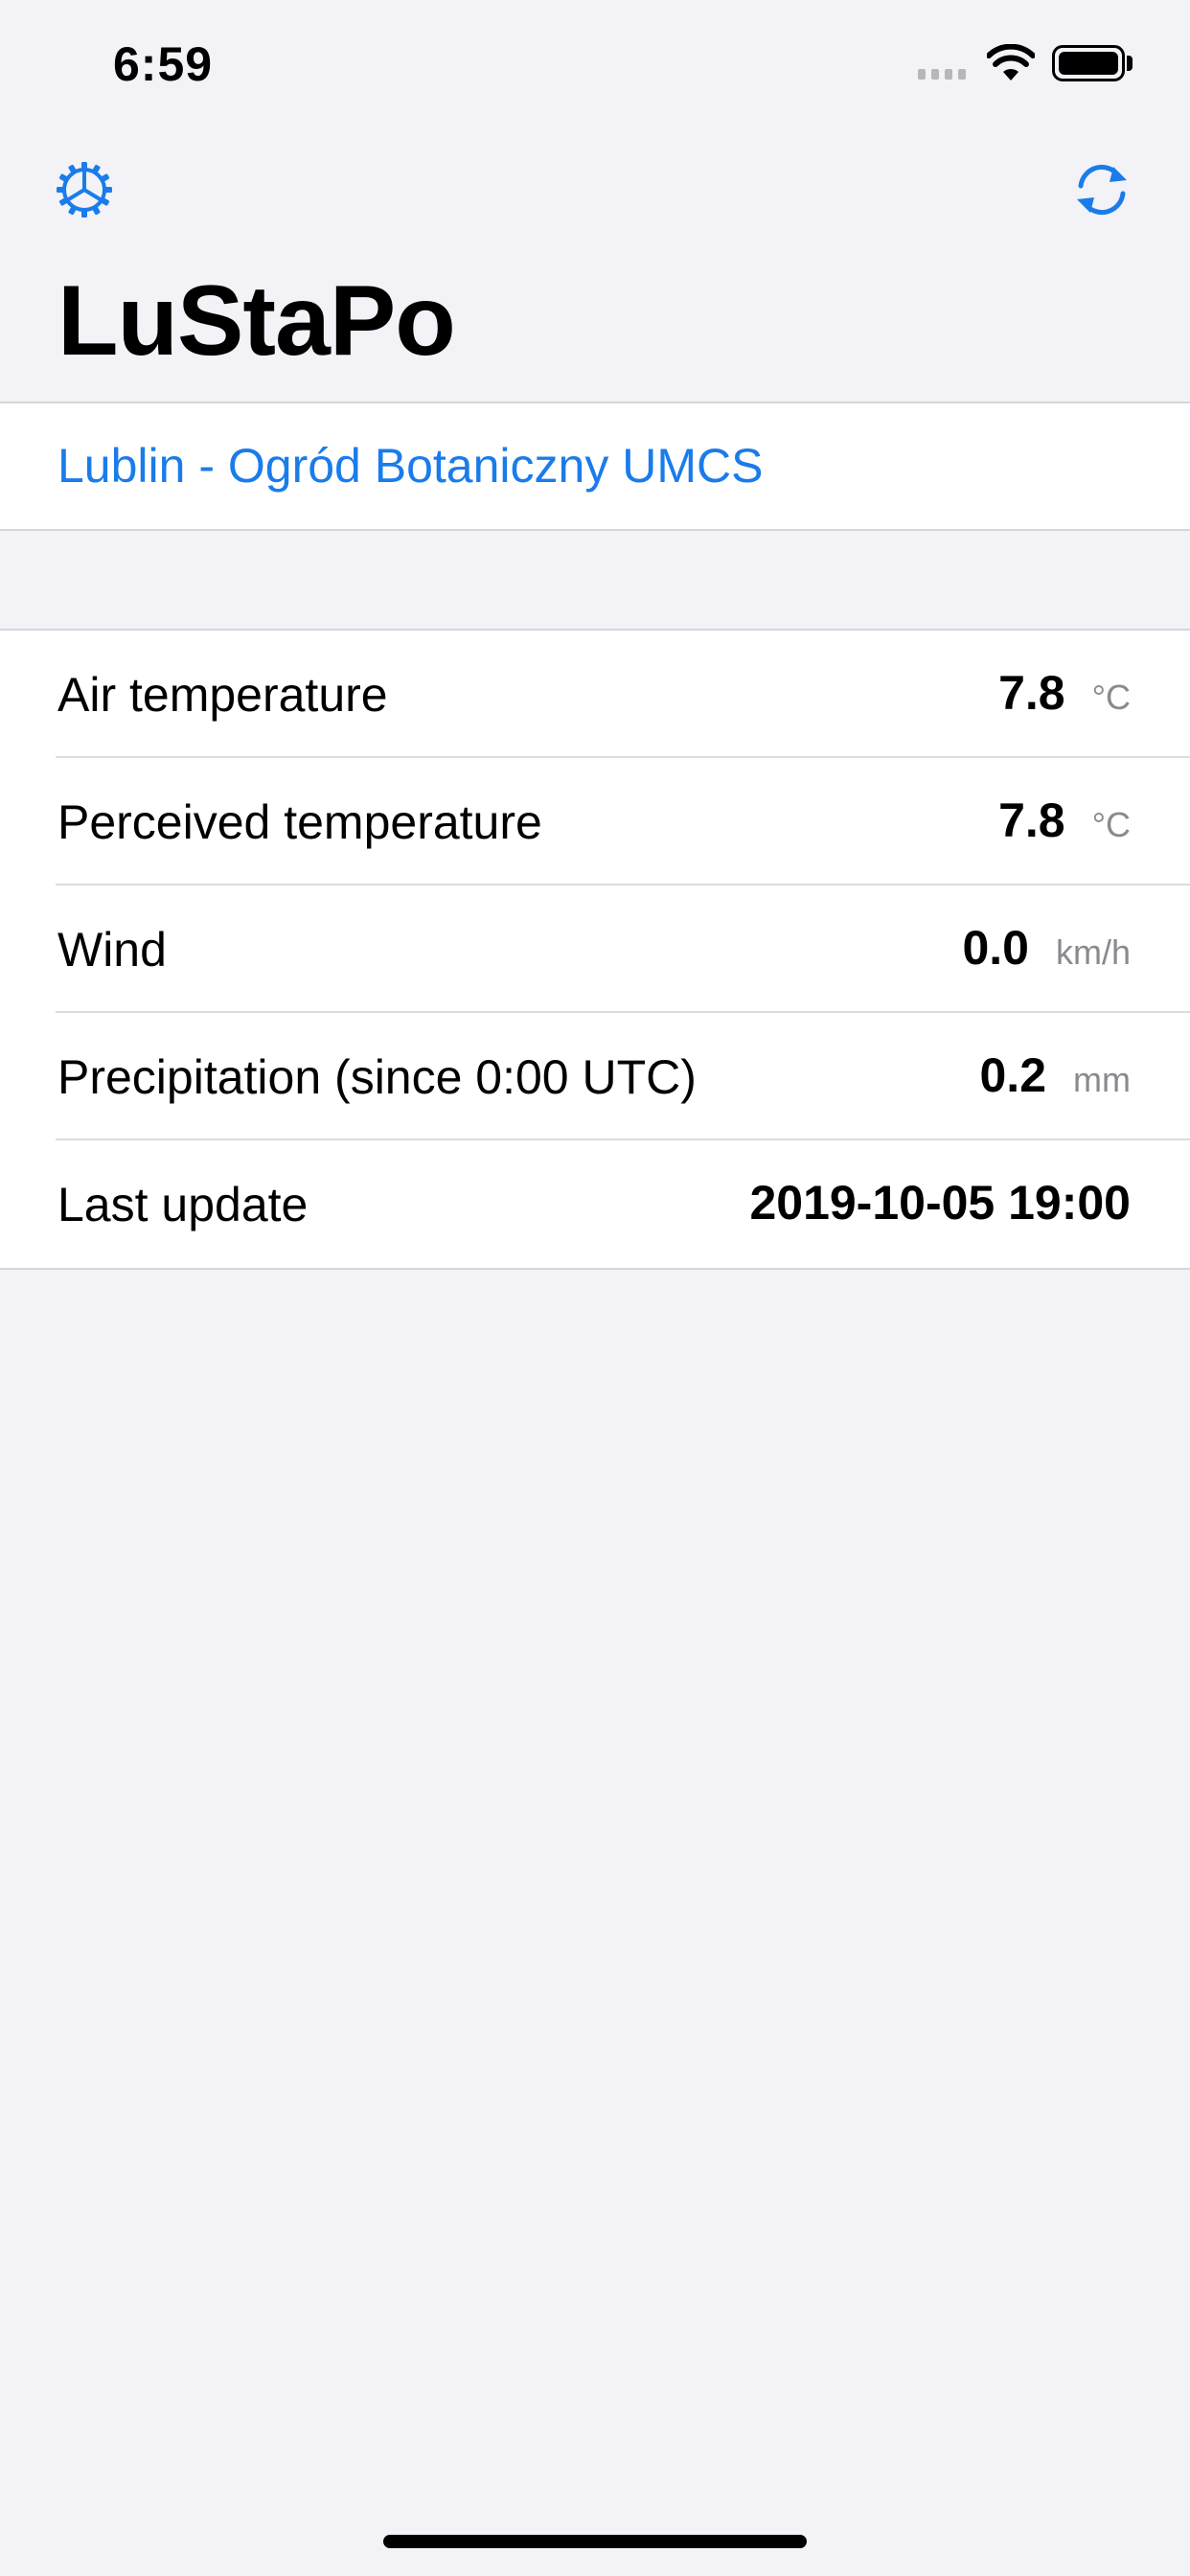 Image resolution: width=1190 pixels, height=2576 pixels. Describe the element at coordinates (256, 321) in the screenshot. I see `page-title: LuStaPo` at that location.